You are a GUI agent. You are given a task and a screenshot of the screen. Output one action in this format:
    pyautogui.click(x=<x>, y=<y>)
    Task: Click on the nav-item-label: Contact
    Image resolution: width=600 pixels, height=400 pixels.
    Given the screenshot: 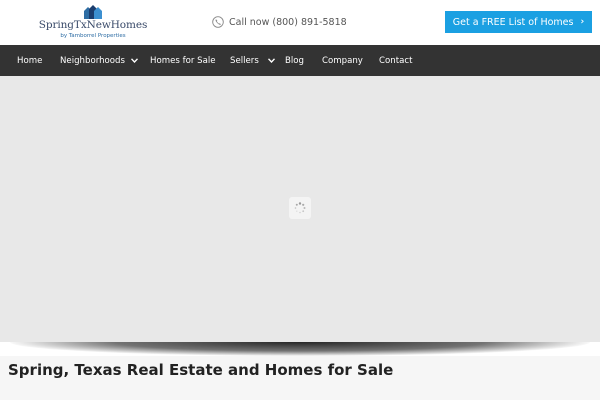 What is the action you would take?
    pyautogui.click(x=396, y=60)
    